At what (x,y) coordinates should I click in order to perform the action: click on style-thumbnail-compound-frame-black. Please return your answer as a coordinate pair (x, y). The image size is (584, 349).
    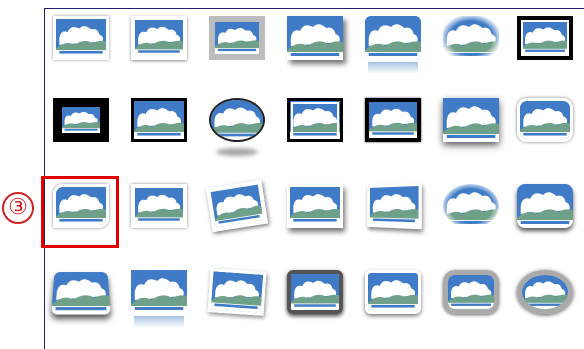
    Looking at the image, I should click on (315, 127).